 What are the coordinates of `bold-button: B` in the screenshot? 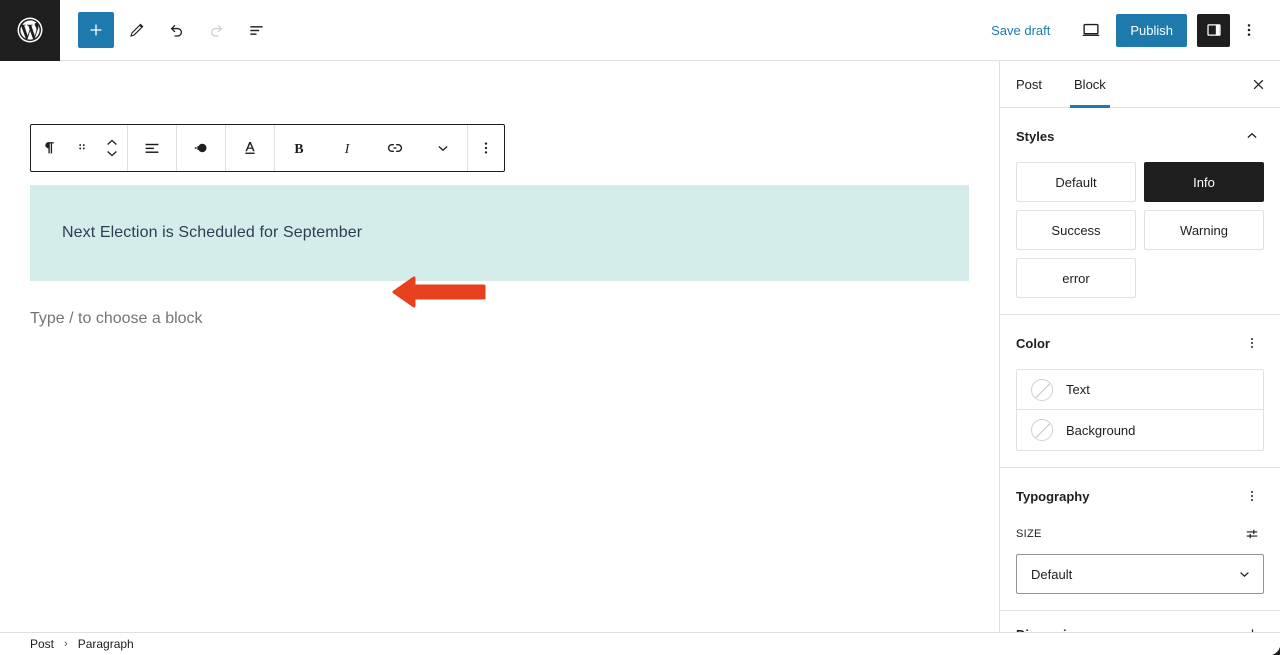 It's located at (299, 148).